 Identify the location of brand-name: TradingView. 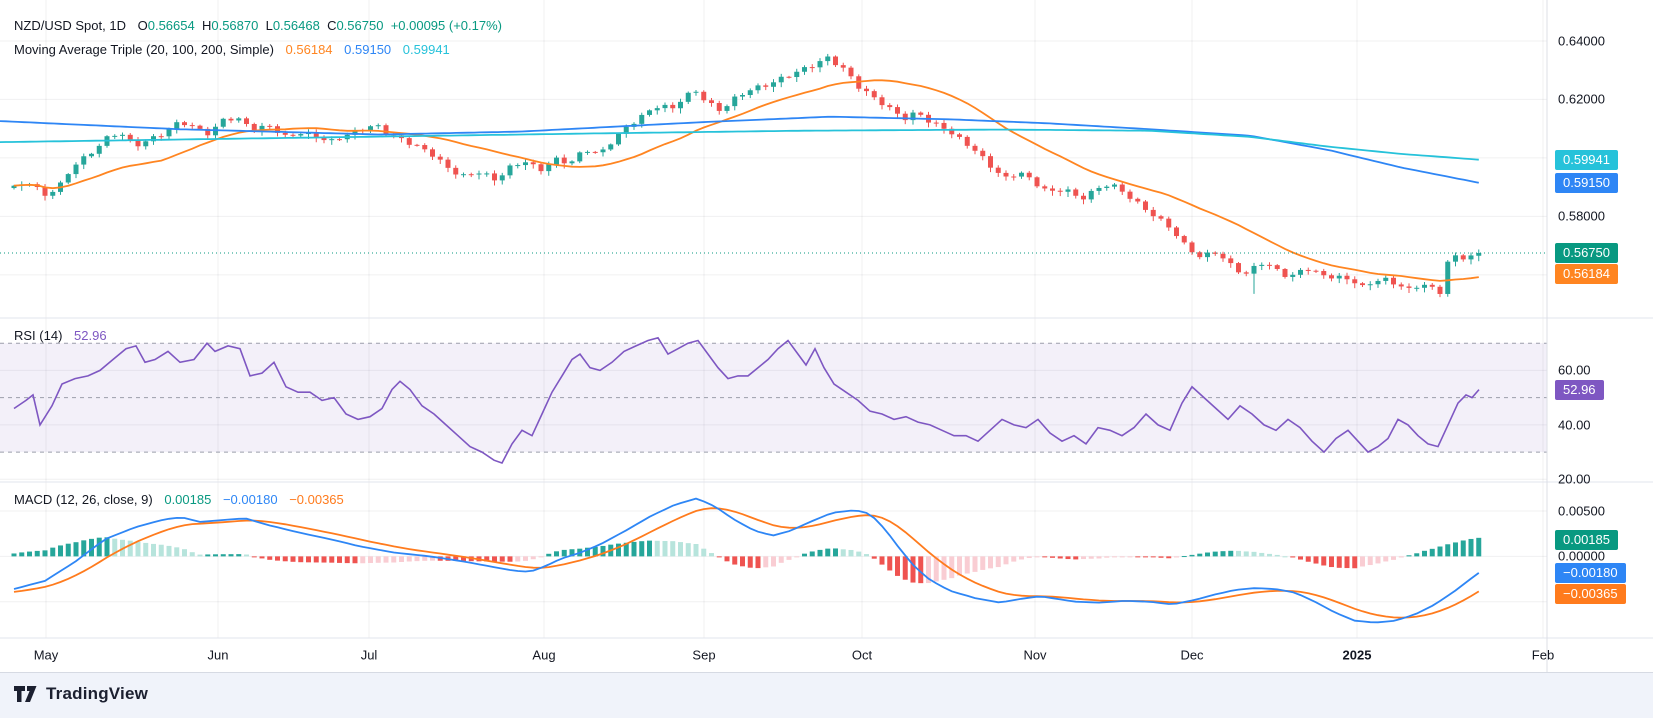
(97, 693).